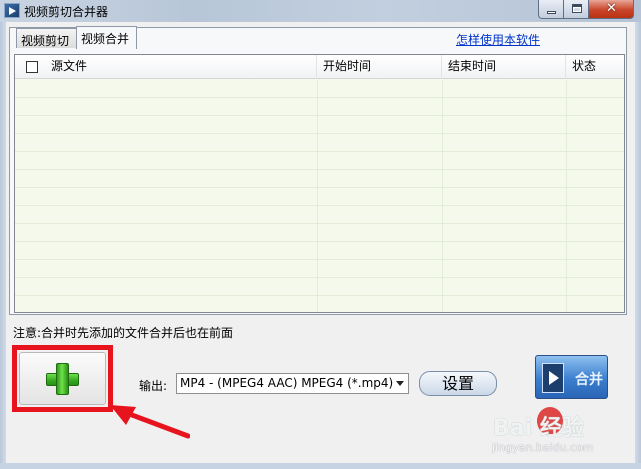 Image resolution: width=641 pixels, height=469 pixels. I want to click on merge-button: 合并, so click(571, 377).